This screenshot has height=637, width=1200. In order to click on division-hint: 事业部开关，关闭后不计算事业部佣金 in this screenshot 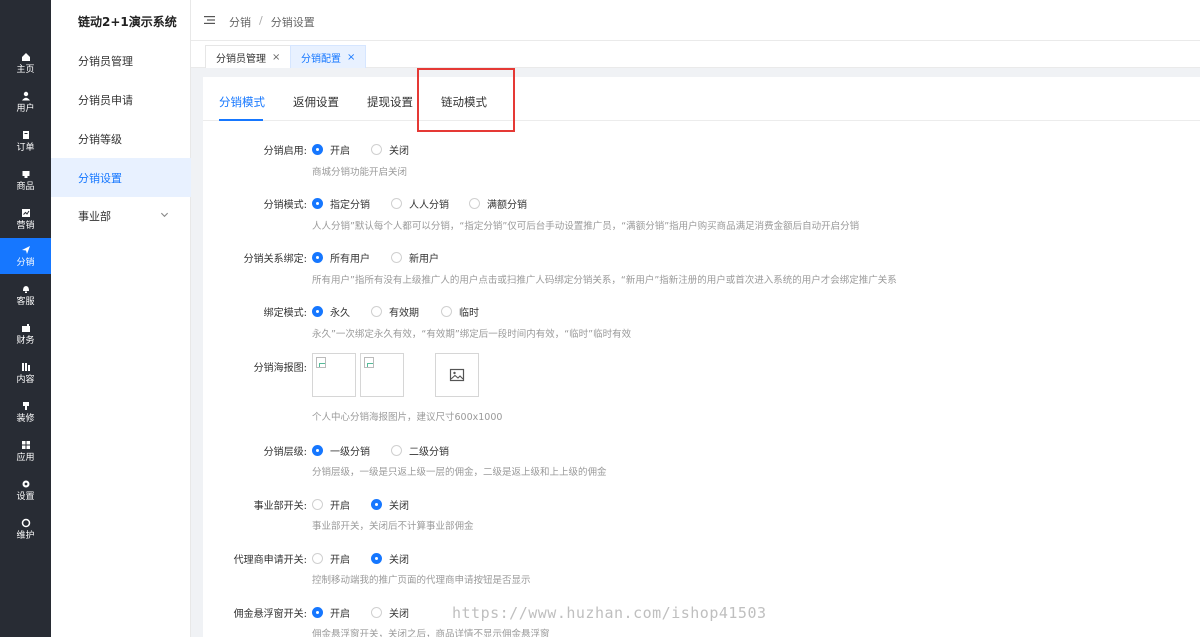, I will do `click(393, 526)`.